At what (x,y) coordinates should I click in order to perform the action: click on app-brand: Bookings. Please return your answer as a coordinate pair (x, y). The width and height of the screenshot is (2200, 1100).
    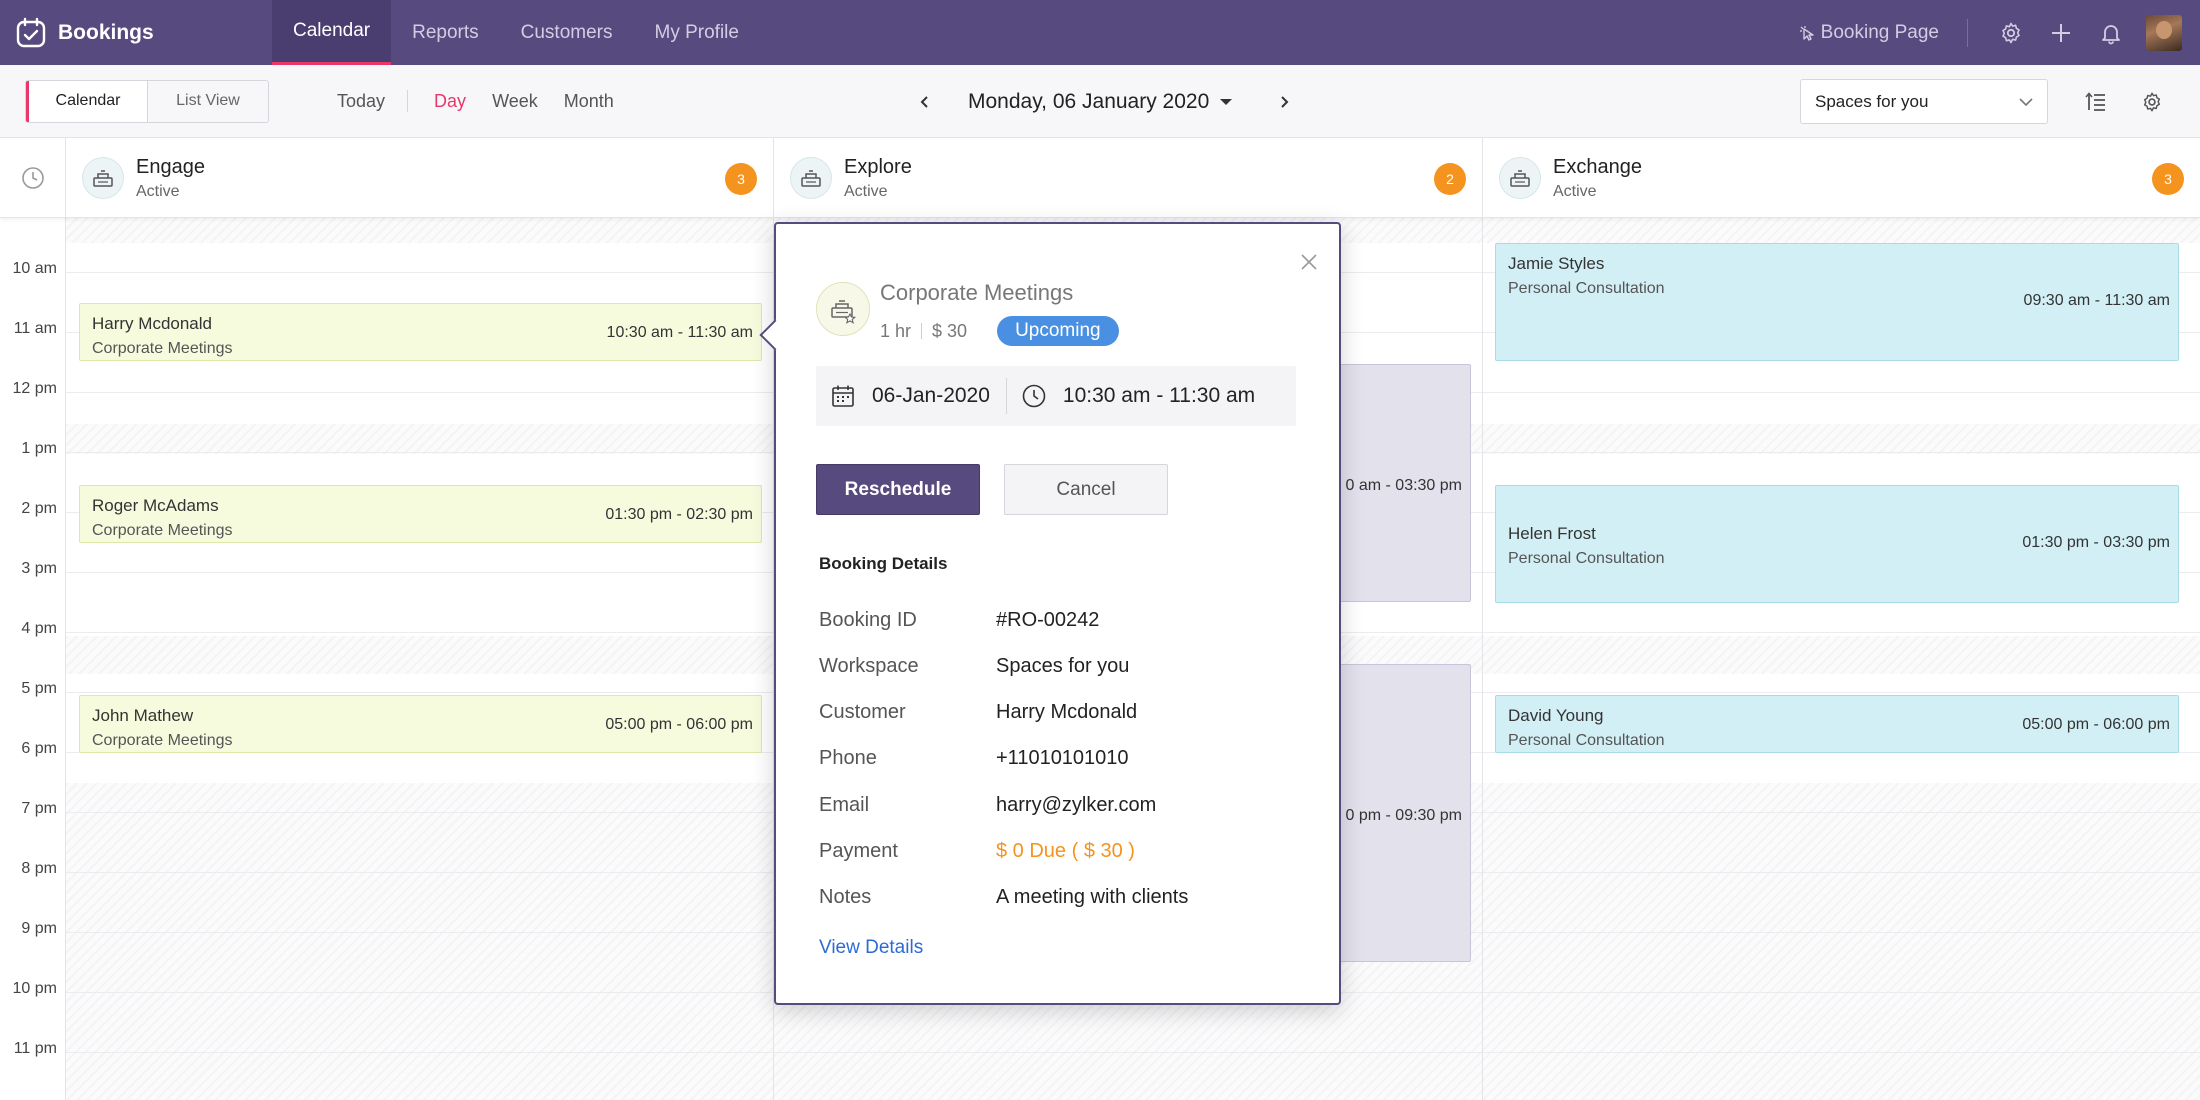
    Looking at the image, I should click on (136, 32).